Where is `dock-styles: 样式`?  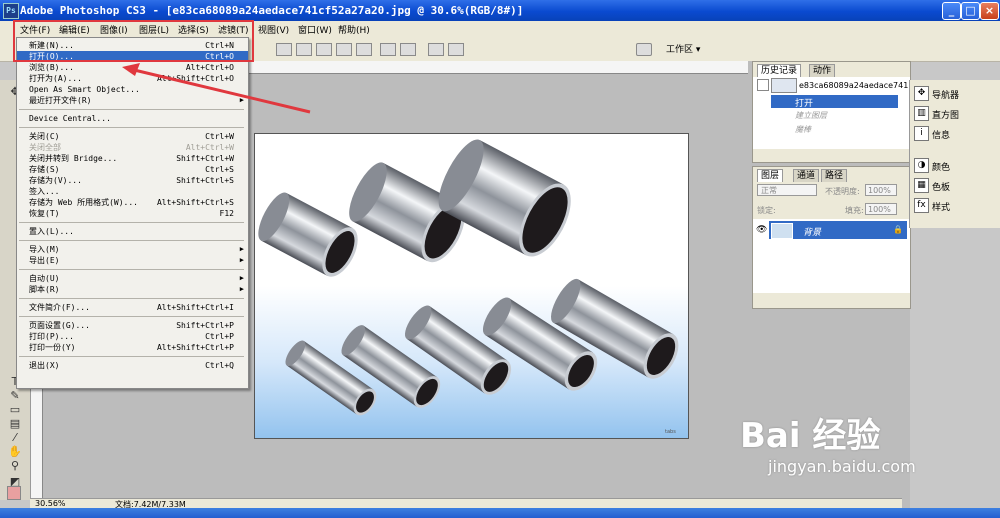
dock-styles: 样式 is located at coordinates (941, 206).